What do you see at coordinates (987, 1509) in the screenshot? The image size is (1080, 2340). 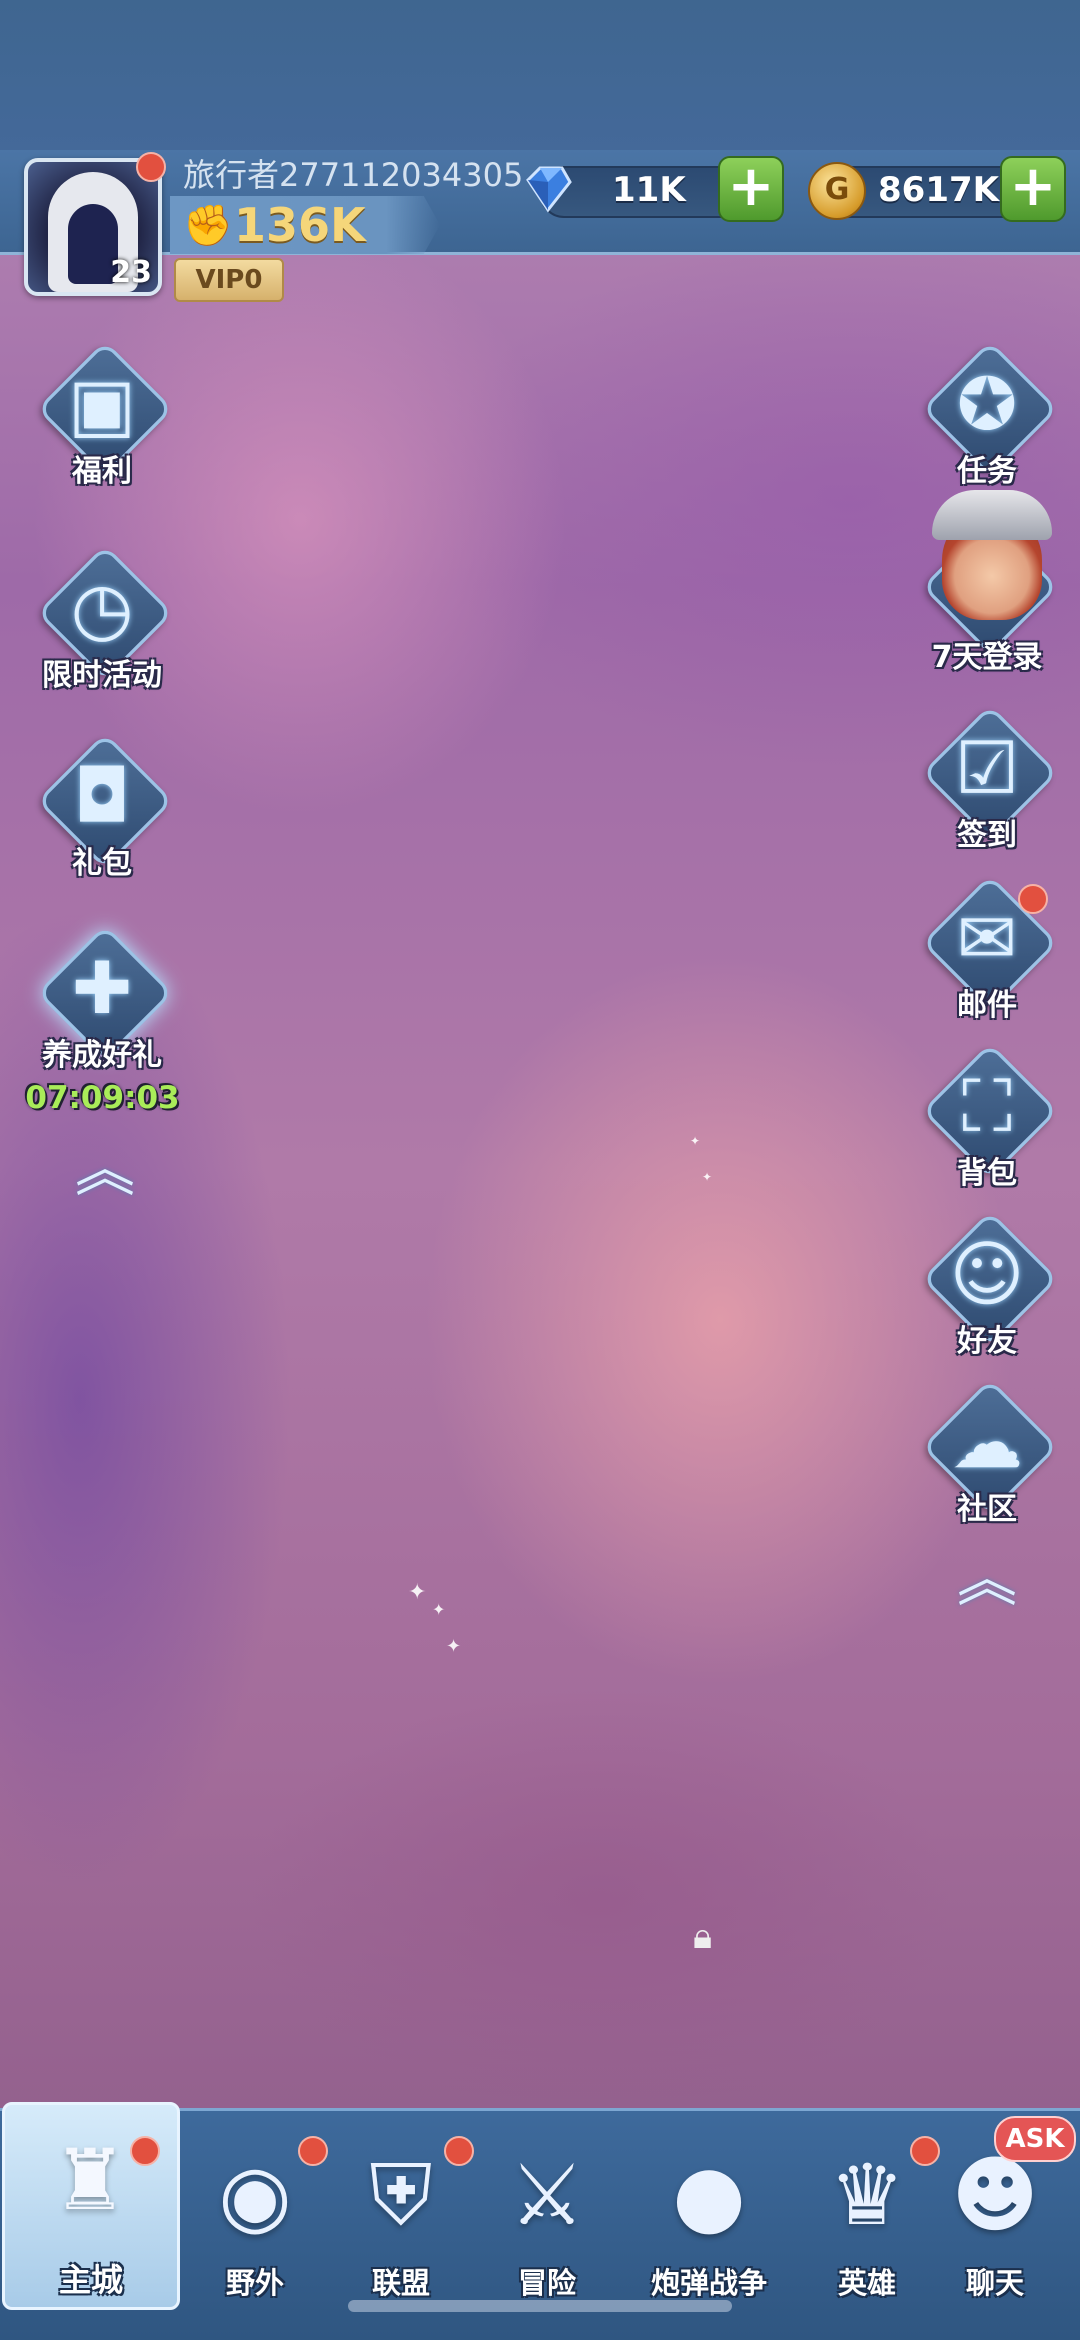 I see `community-label: 社区` at bounding box center [987, 1509].